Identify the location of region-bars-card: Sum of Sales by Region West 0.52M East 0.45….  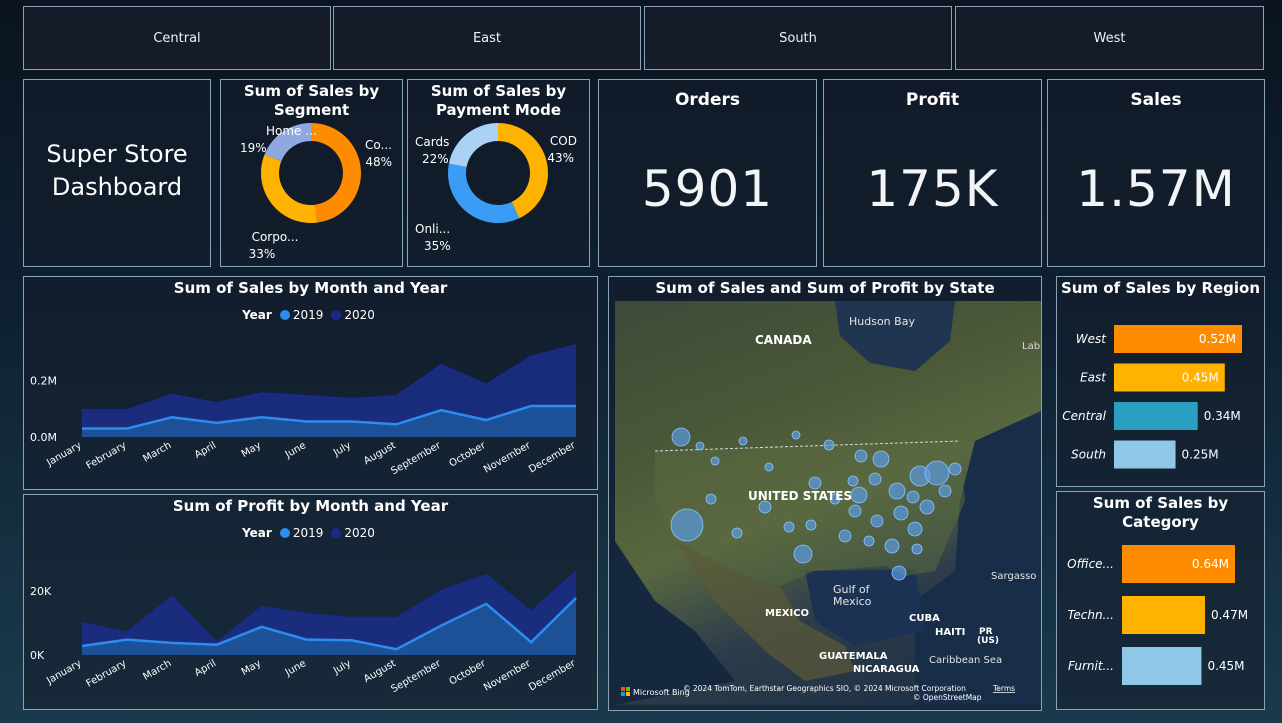
(1160, 381).